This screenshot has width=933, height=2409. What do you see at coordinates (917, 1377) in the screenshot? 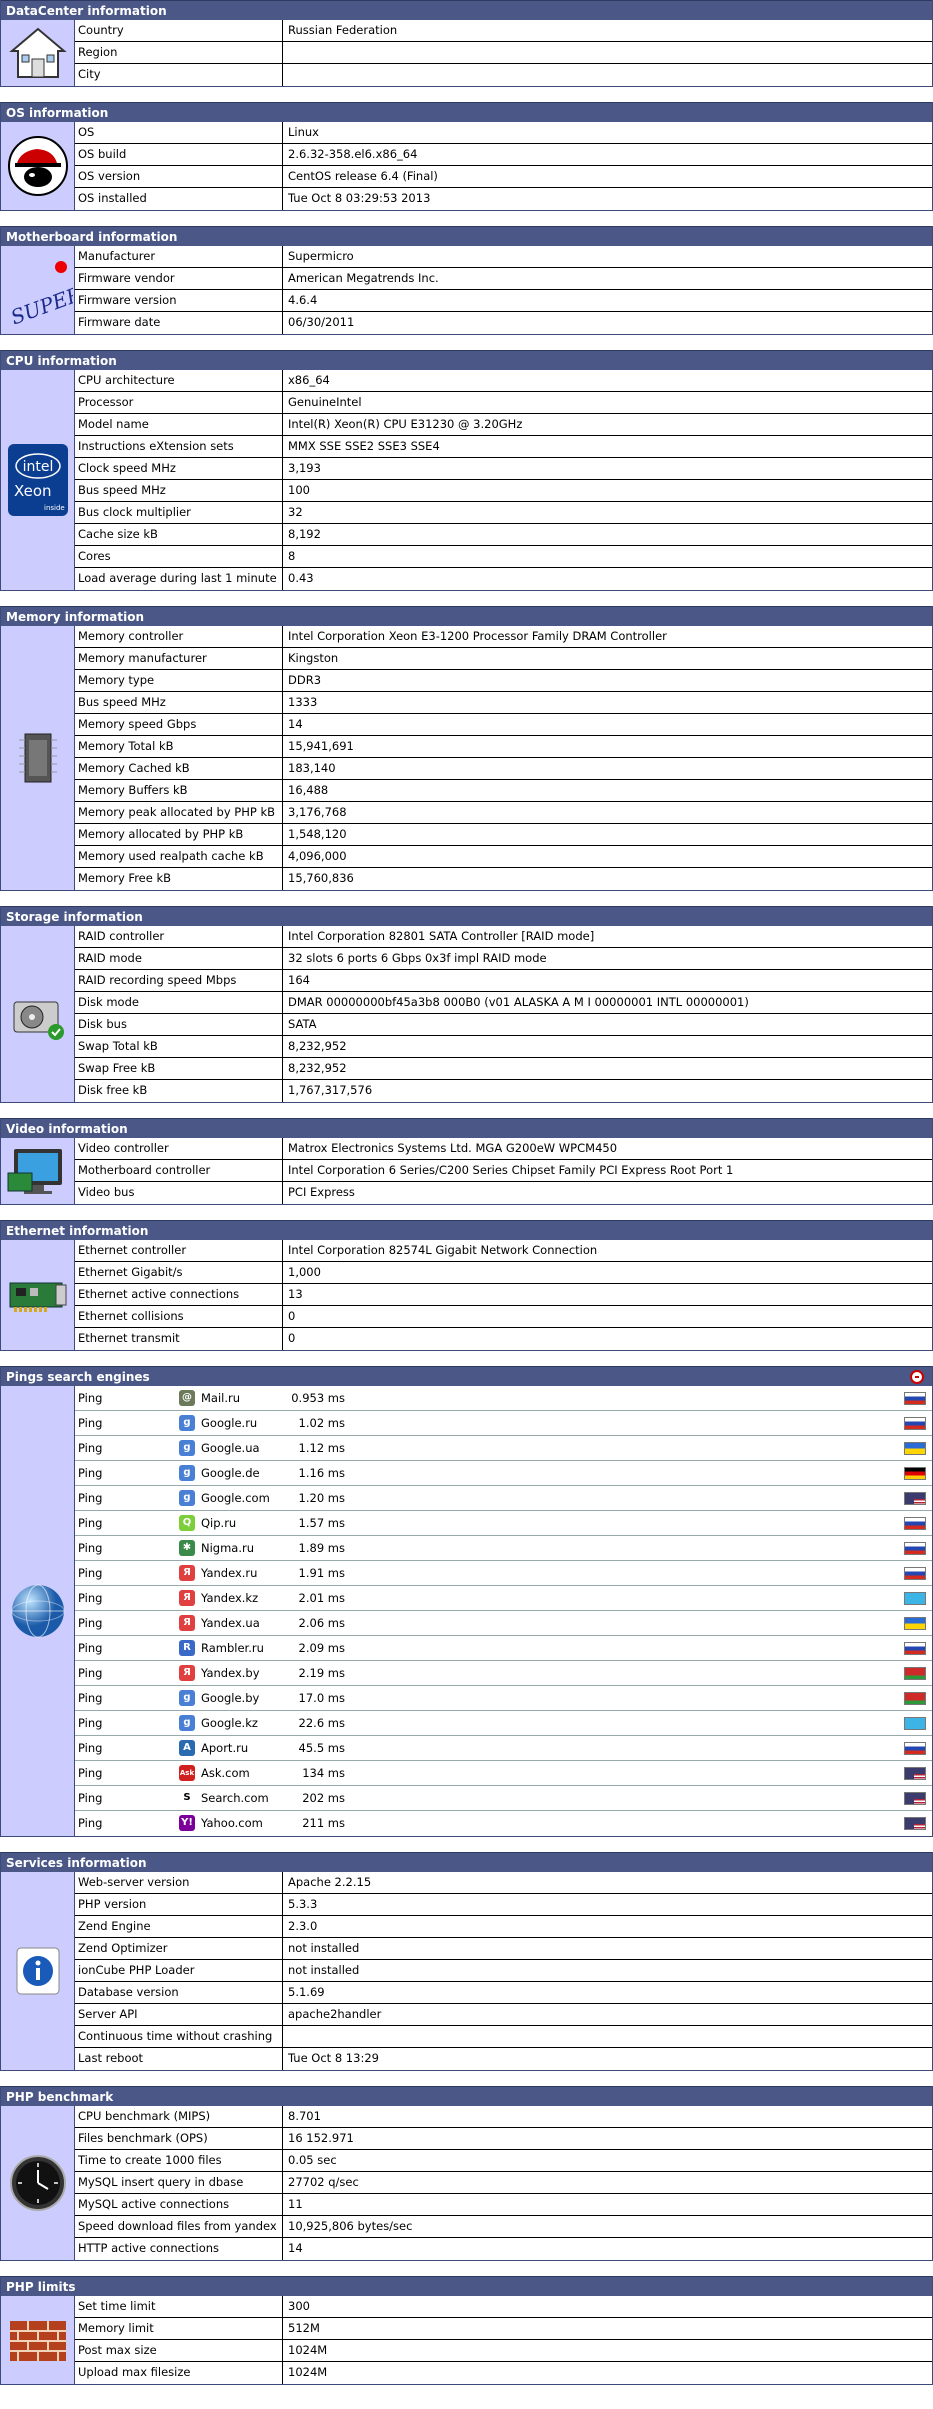
I see `stop-icon` at bounding box center [917, 1377].